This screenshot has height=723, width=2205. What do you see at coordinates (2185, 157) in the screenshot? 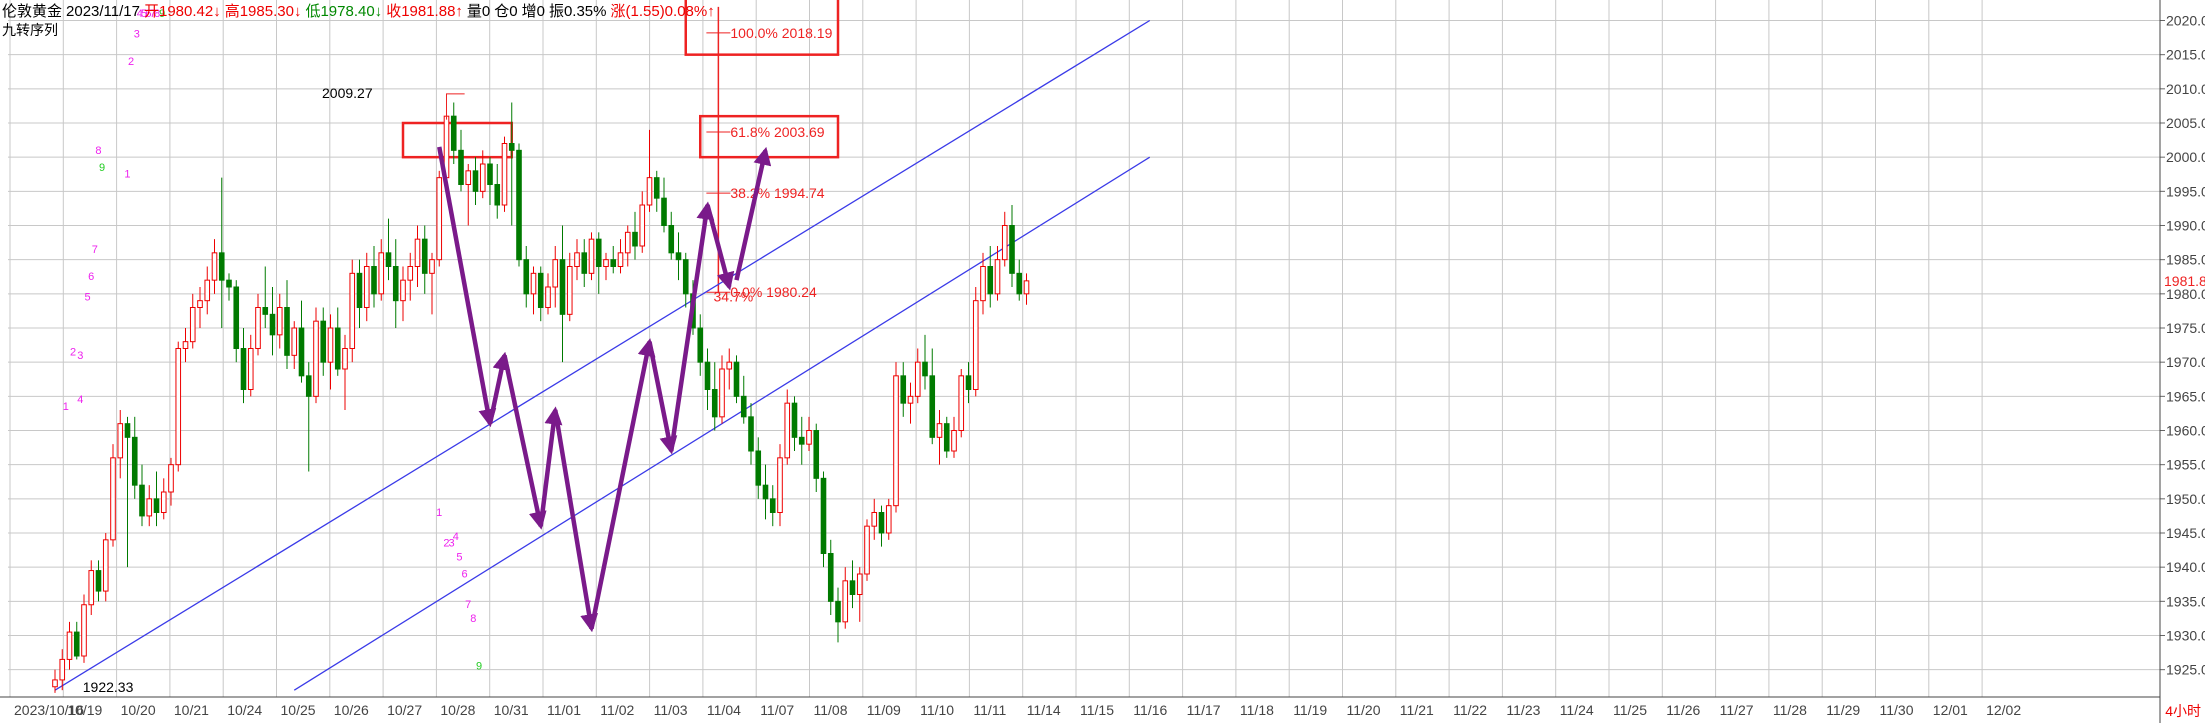
I see `y-tick-label: 2000.0` at bounding box center [2185, 157].